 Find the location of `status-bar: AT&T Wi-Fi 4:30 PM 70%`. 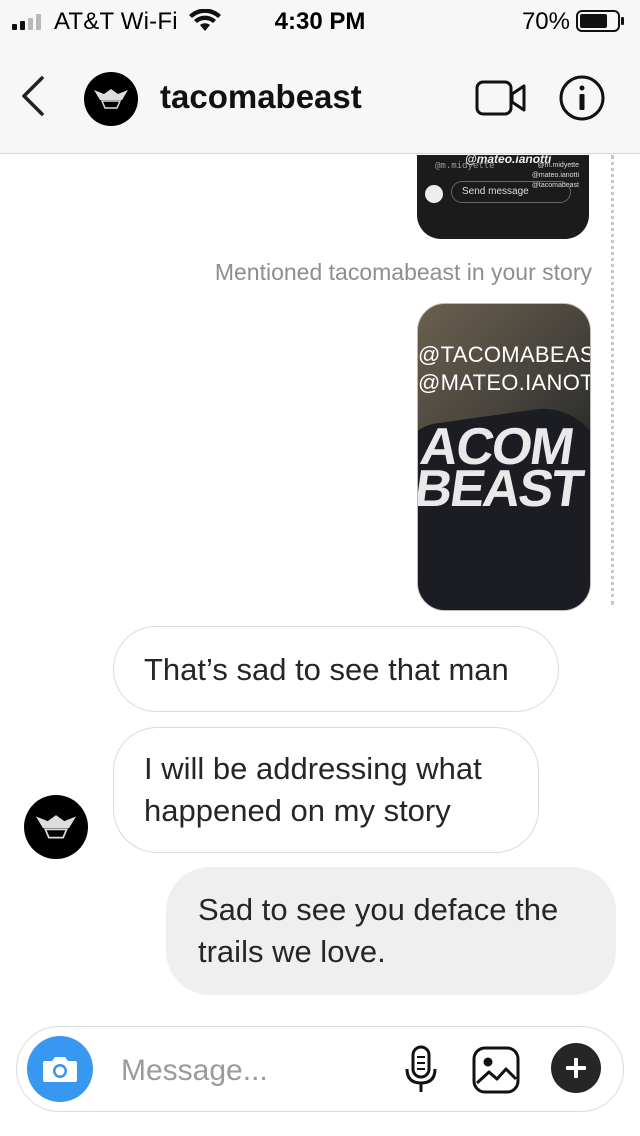

status-bar: AT&T Wi-Fi 4:30 PM 70% is located at coordinates (320, 21).